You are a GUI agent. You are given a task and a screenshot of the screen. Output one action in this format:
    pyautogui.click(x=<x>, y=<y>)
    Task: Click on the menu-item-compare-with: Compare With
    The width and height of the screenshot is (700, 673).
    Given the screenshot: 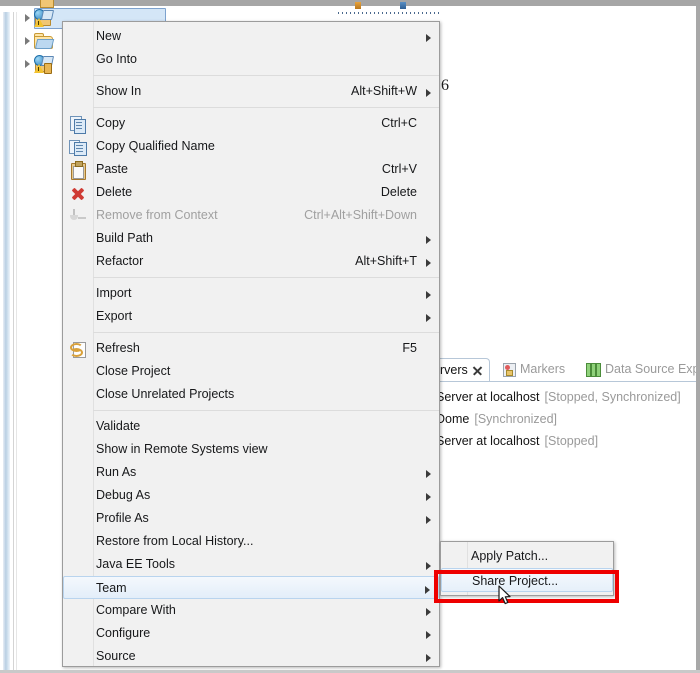 What is the action you would take?
    pyautogui.click(x=251, y=610)
    